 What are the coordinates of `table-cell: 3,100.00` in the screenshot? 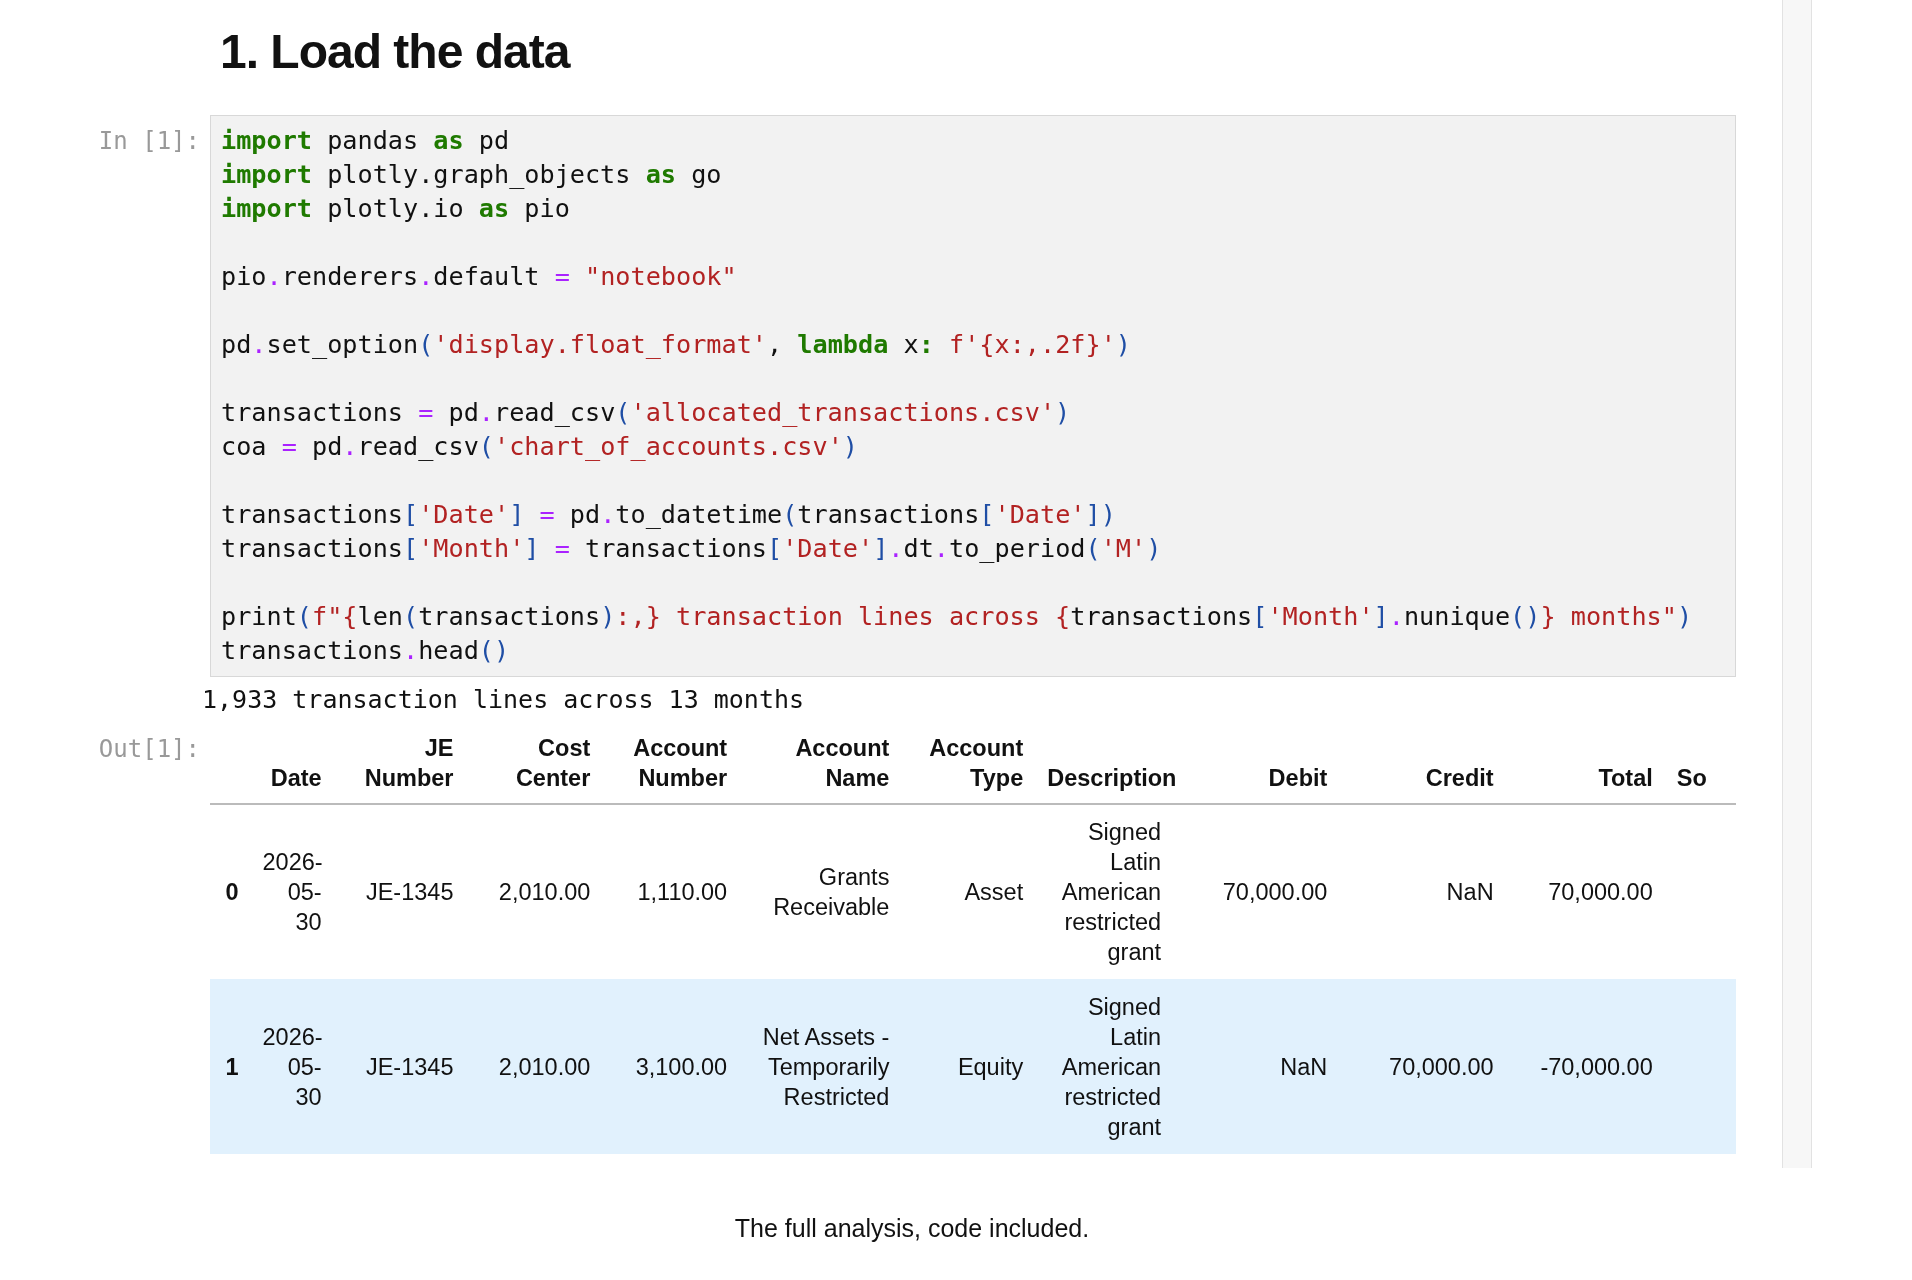 It's located at (671, 1066).